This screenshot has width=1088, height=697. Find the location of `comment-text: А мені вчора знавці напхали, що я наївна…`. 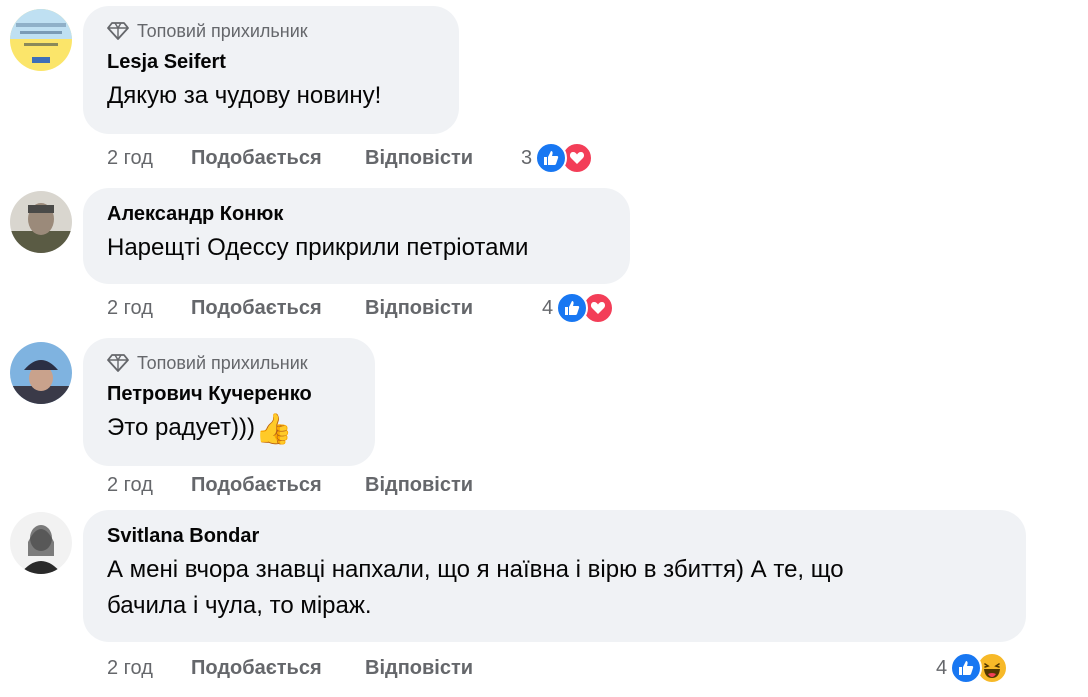

comment-text: А мені вчора знавці напхали, що я наївна… is located at coordinates (554, 588).